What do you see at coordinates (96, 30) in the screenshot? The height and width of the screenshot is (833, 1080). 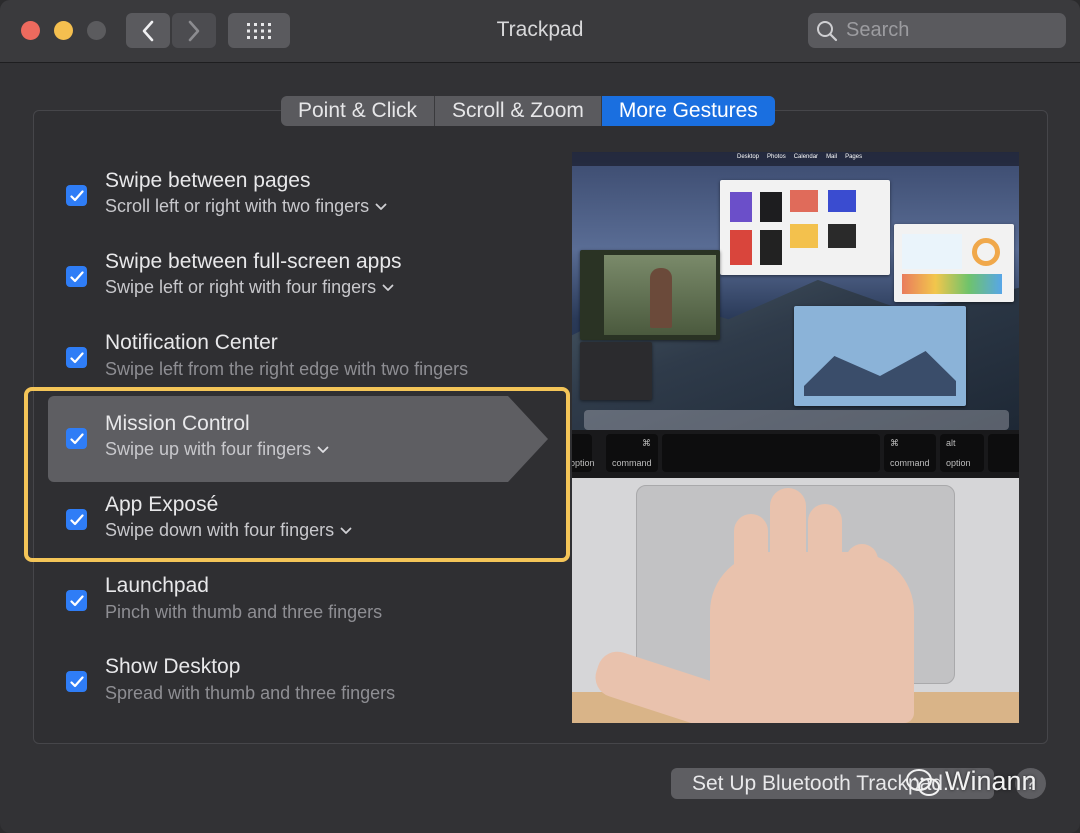 I see `zoom-window-button` at bounding box center [96, 30].